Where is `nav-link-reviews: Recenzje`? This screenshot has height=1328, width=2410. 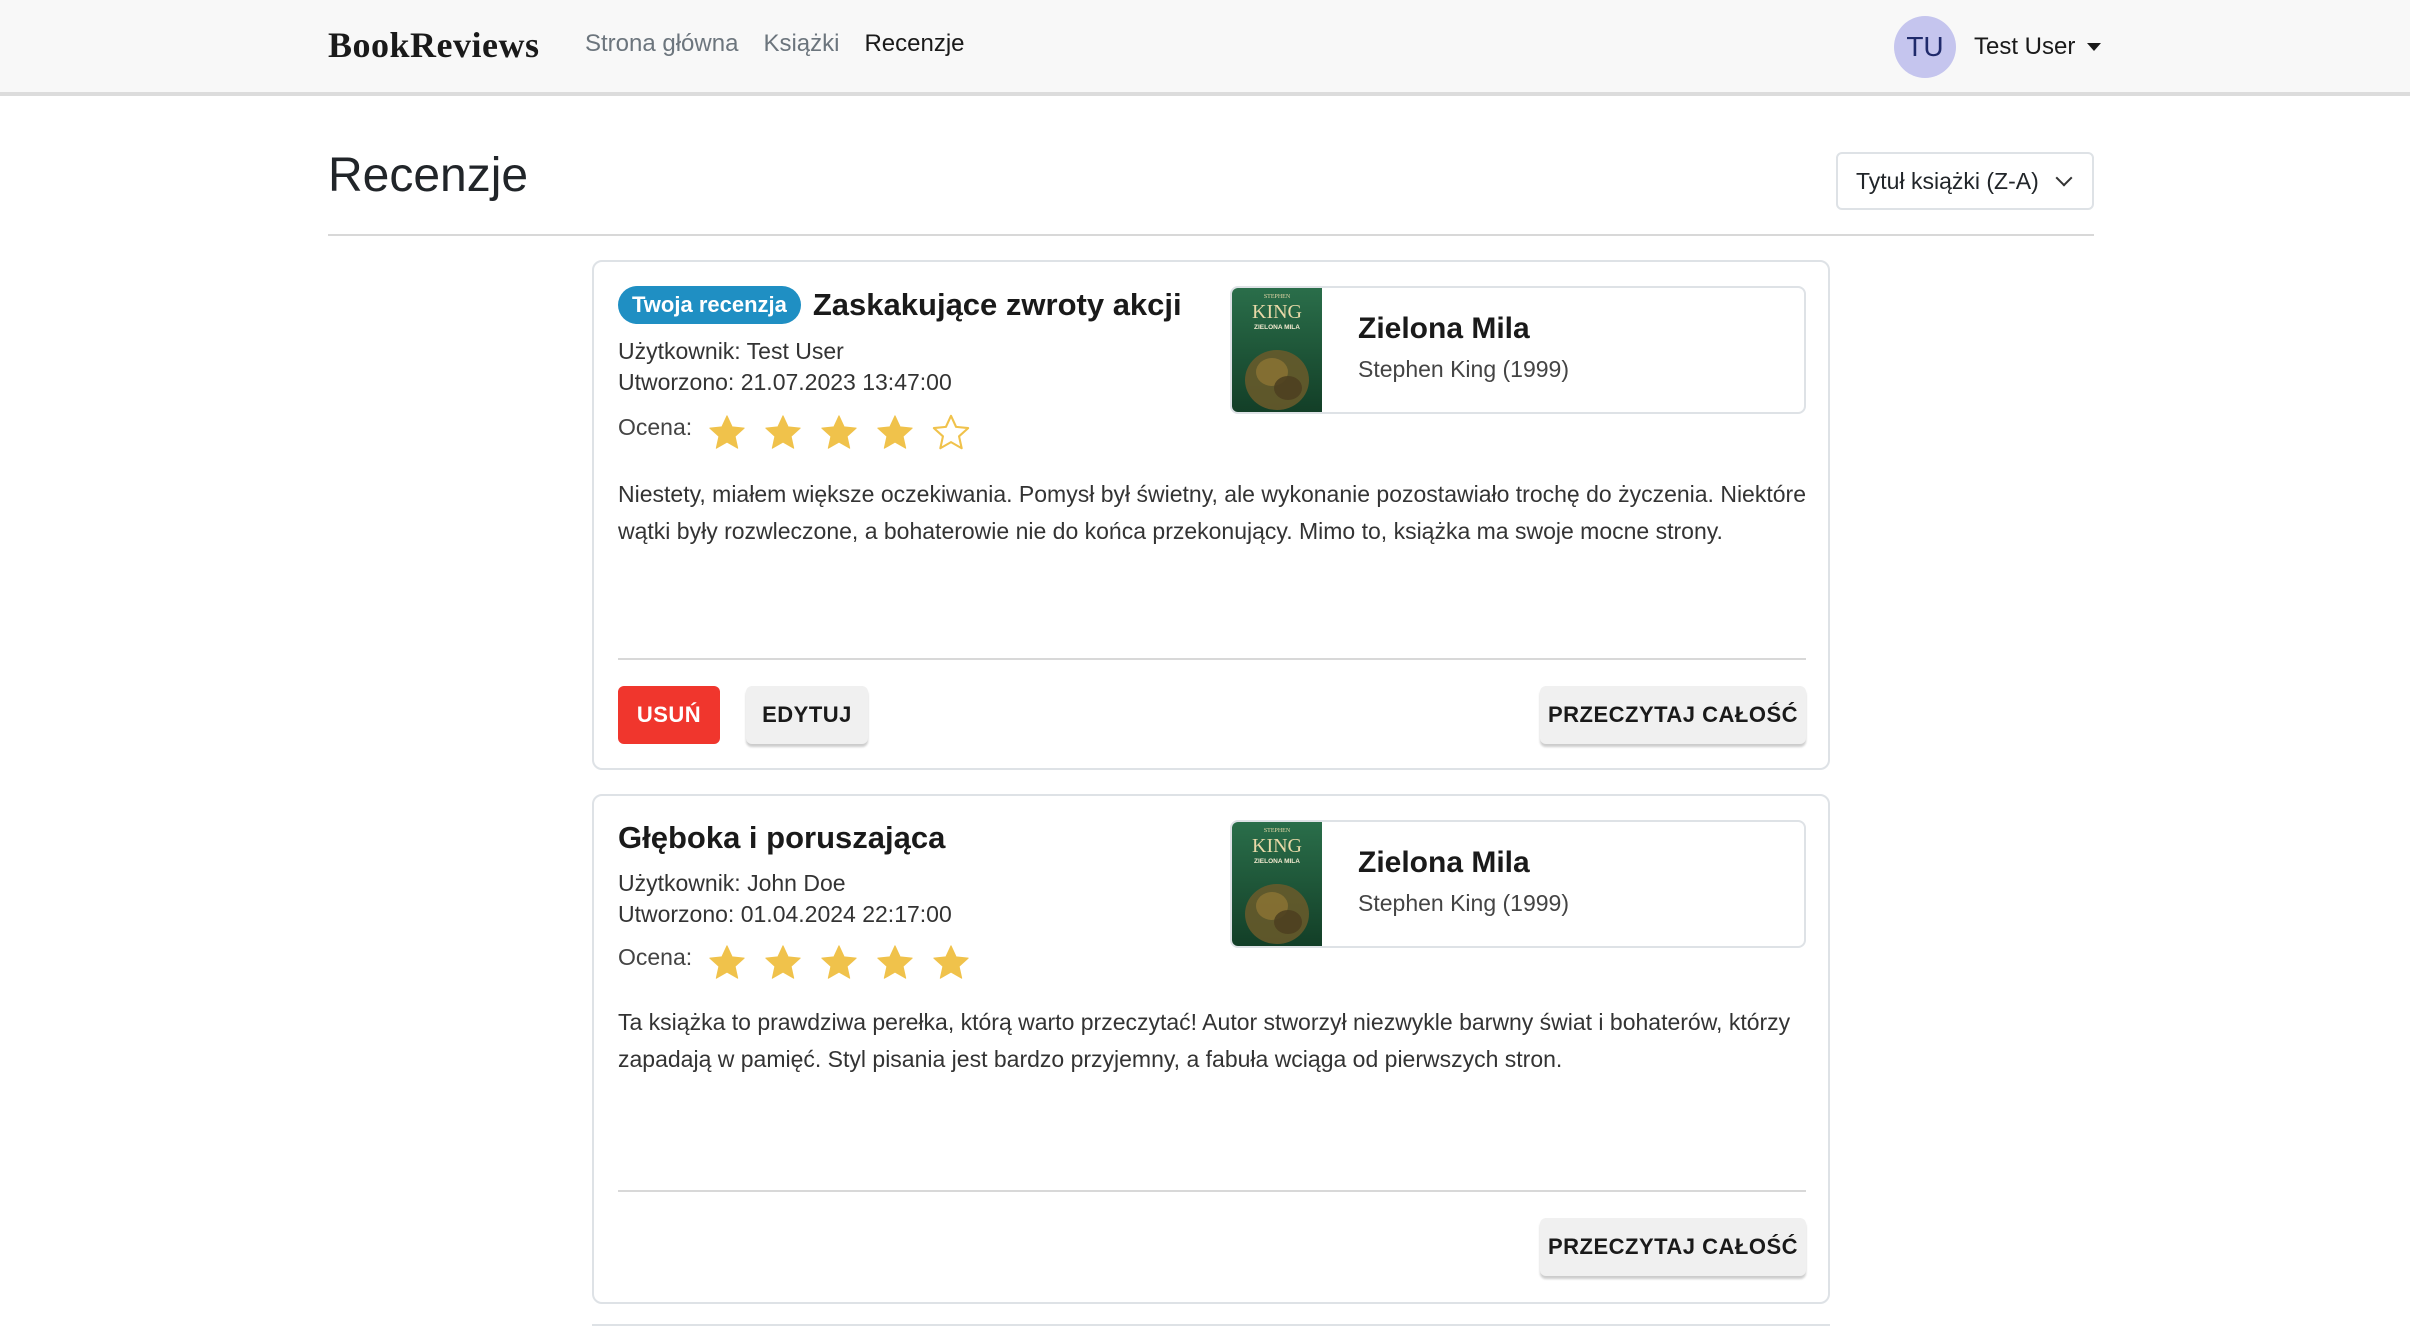 nav-link-reviews: Recenzje is located at coordinates (914, 44).